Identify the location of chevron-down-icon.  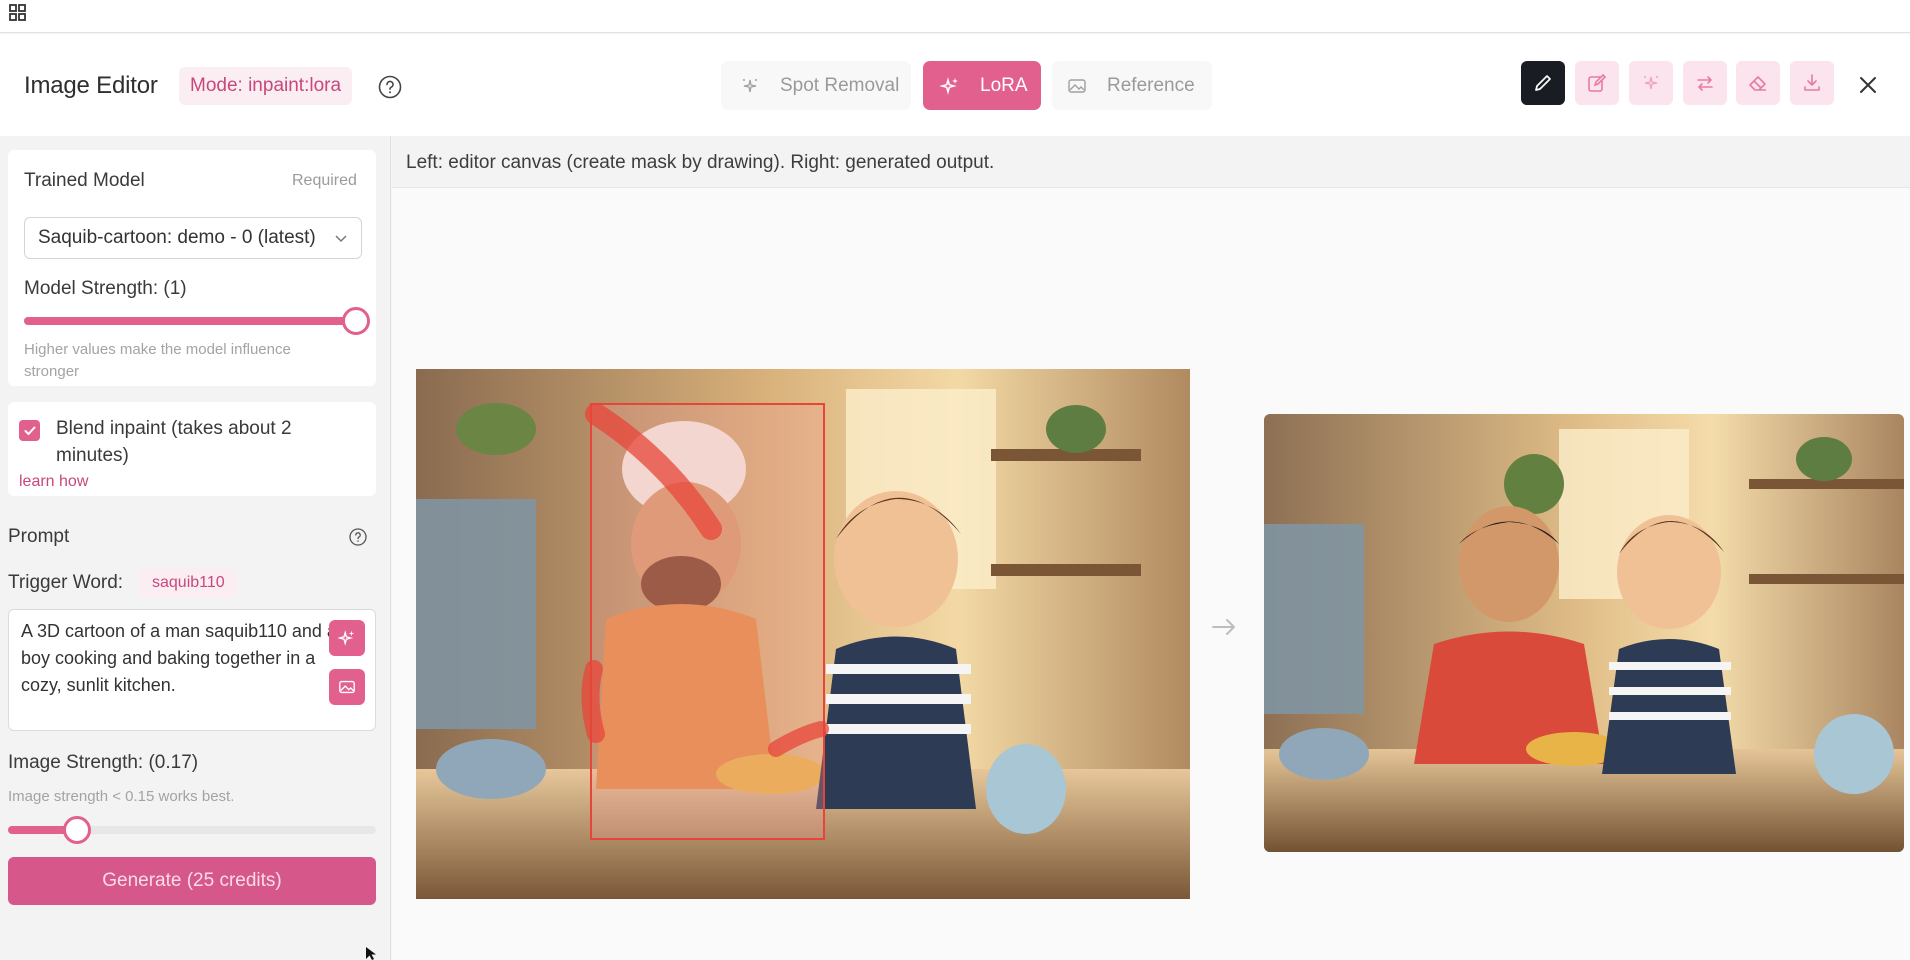
(341, 239).